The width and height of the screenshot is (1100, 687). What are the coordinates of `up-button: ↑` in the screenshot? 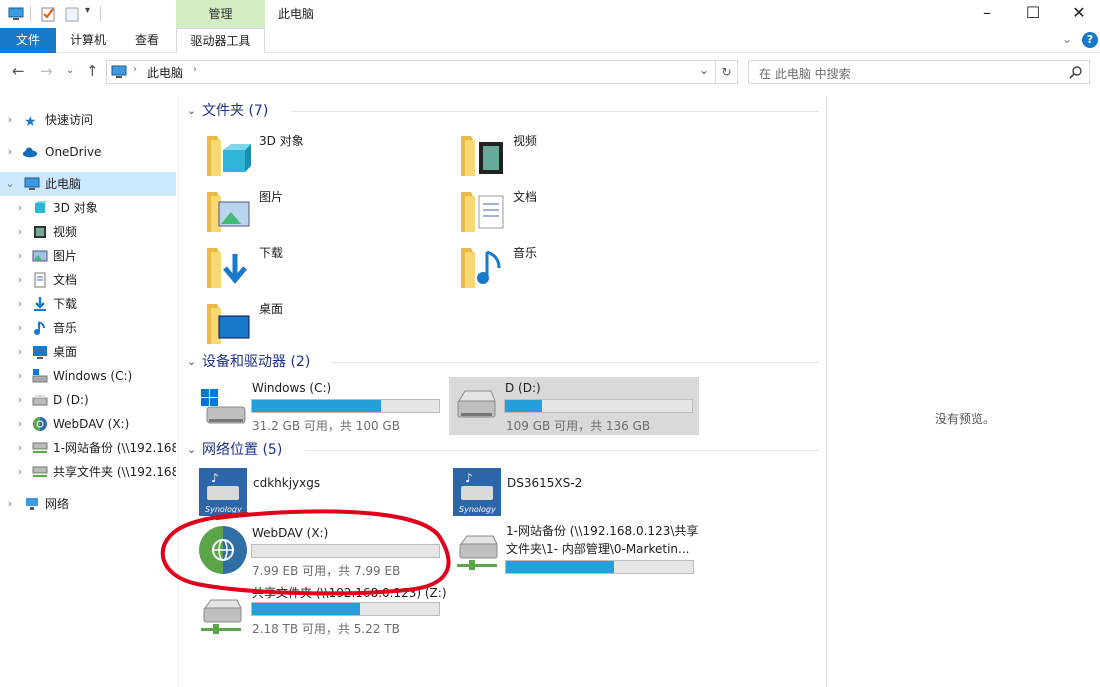 It's located at (92, 71).